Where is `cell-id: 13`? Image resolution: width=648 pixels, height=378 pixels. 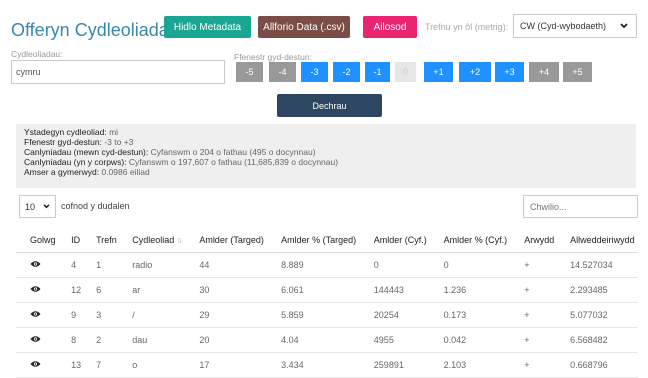 cell-id: 13 is located at coordinates (70, 365).